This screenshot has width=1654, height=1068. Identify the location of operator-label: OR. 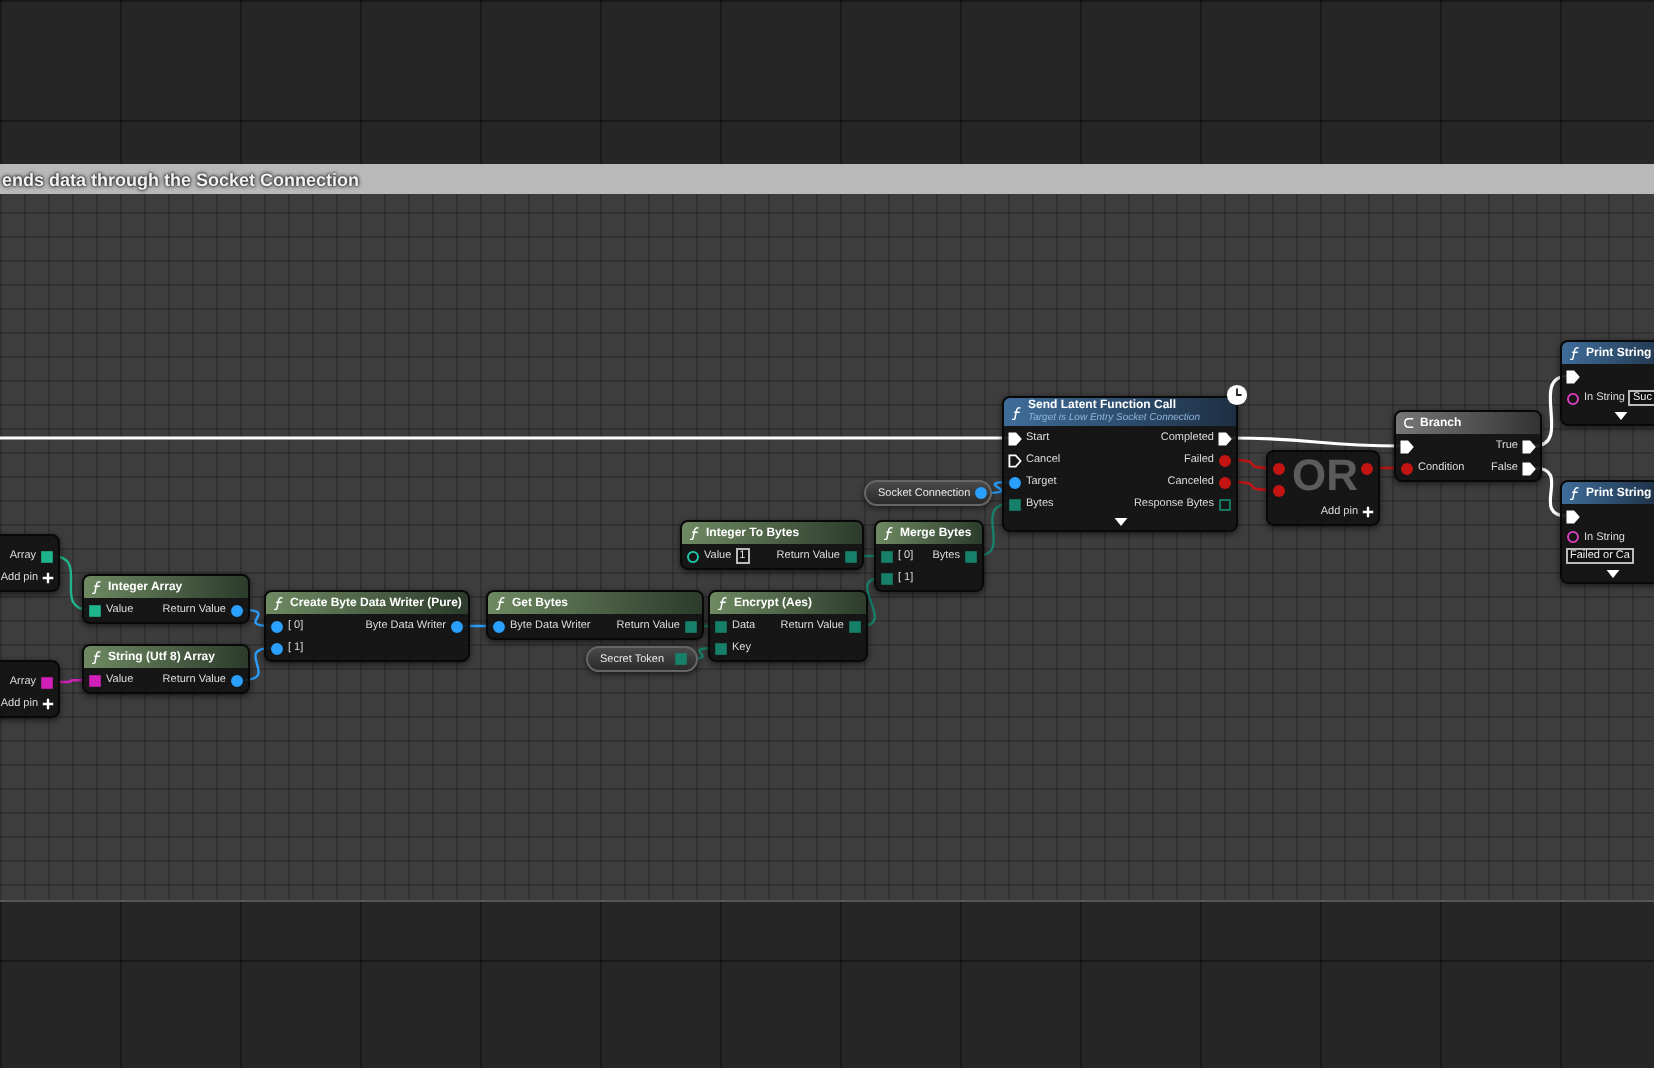
(1325, 476).